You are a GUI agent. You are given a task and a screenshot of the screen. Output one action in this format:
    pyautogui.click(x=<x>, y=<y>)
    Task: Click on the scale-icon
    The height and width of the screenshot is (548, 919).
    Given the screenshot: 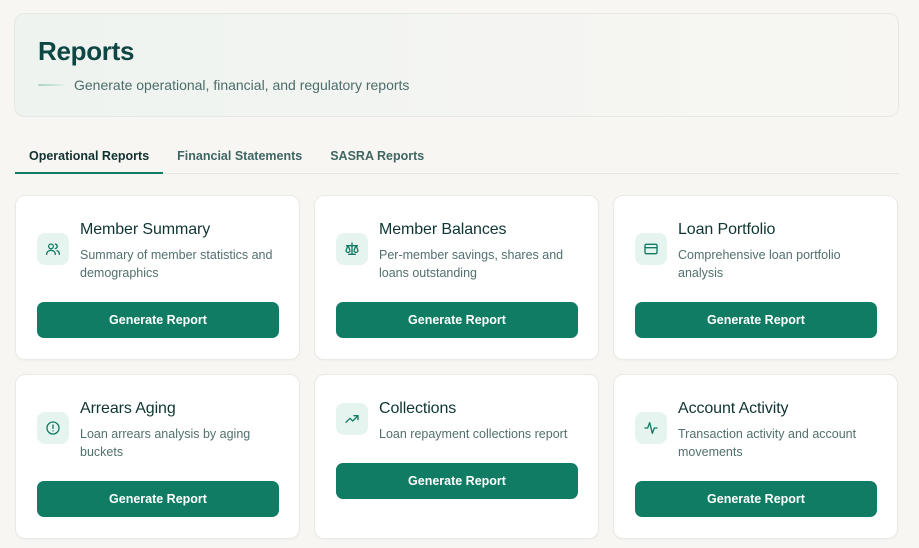 What is the action you would take?
    pyautogui.click(x=352, y=249)
    